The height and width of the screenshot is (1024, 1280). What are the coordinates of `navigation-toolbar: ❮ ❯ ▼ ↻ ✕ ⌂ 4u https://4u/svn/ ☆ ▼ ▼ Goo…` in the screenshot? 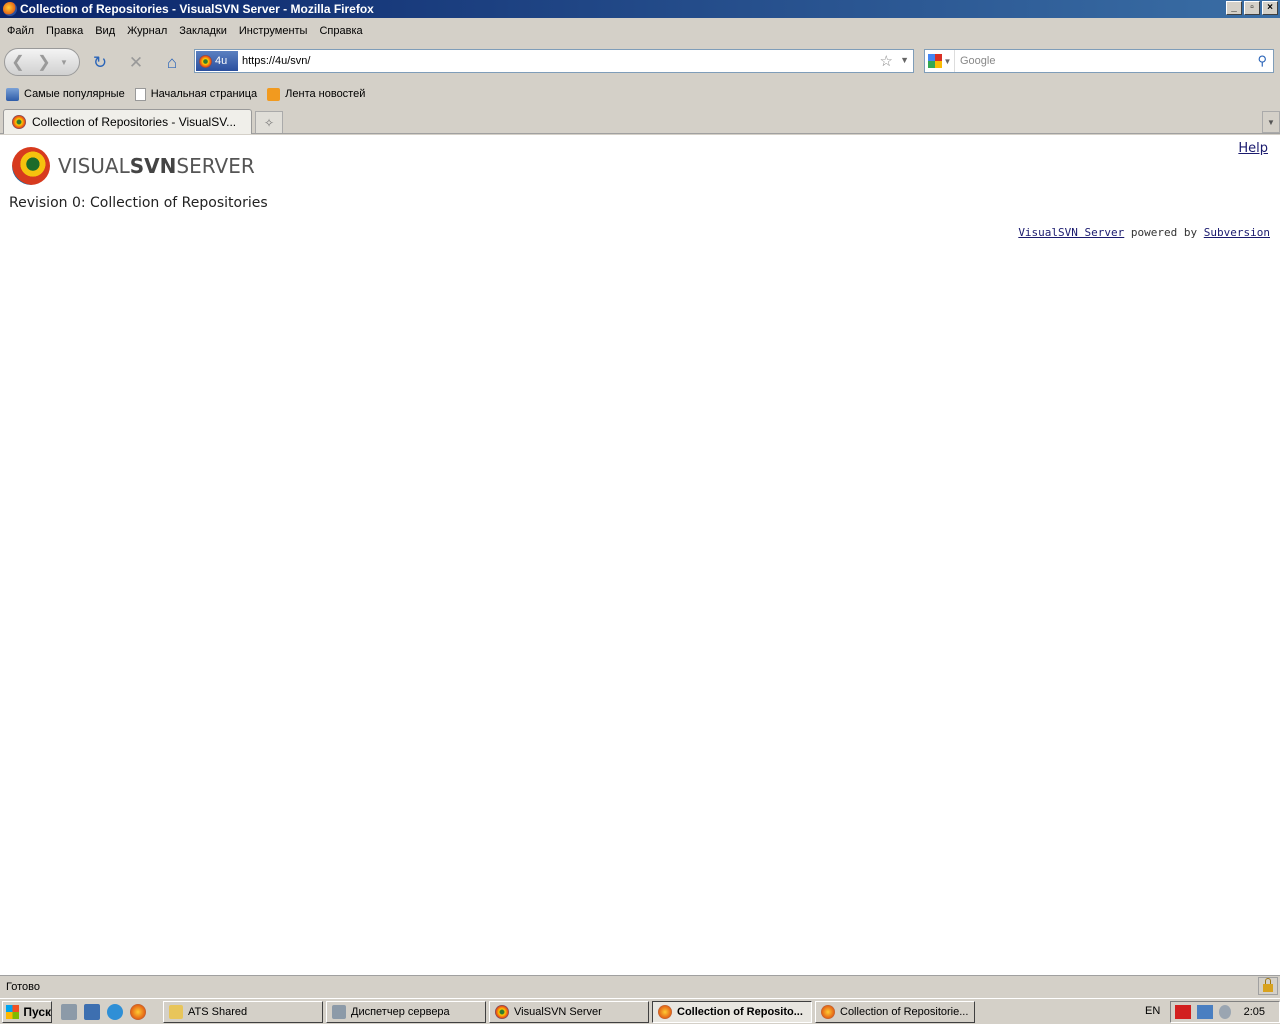 It's located at (640, 62).